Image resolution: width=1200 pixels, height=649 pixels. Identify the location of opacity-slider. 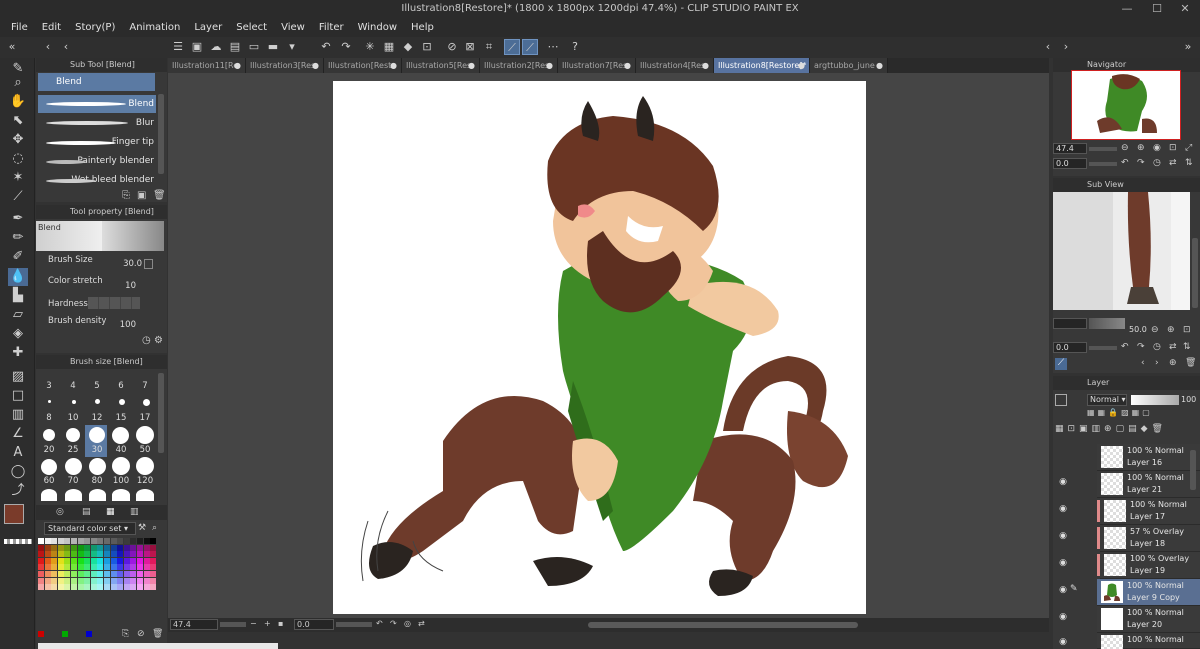
(1155, 400).